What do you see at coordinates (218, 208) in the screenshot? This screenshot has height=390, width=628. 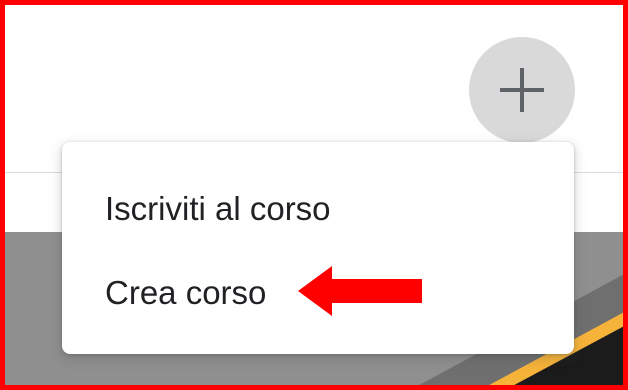 I see `menu-item-label: Iscriviti al corso` at bounding box center [218, 208].